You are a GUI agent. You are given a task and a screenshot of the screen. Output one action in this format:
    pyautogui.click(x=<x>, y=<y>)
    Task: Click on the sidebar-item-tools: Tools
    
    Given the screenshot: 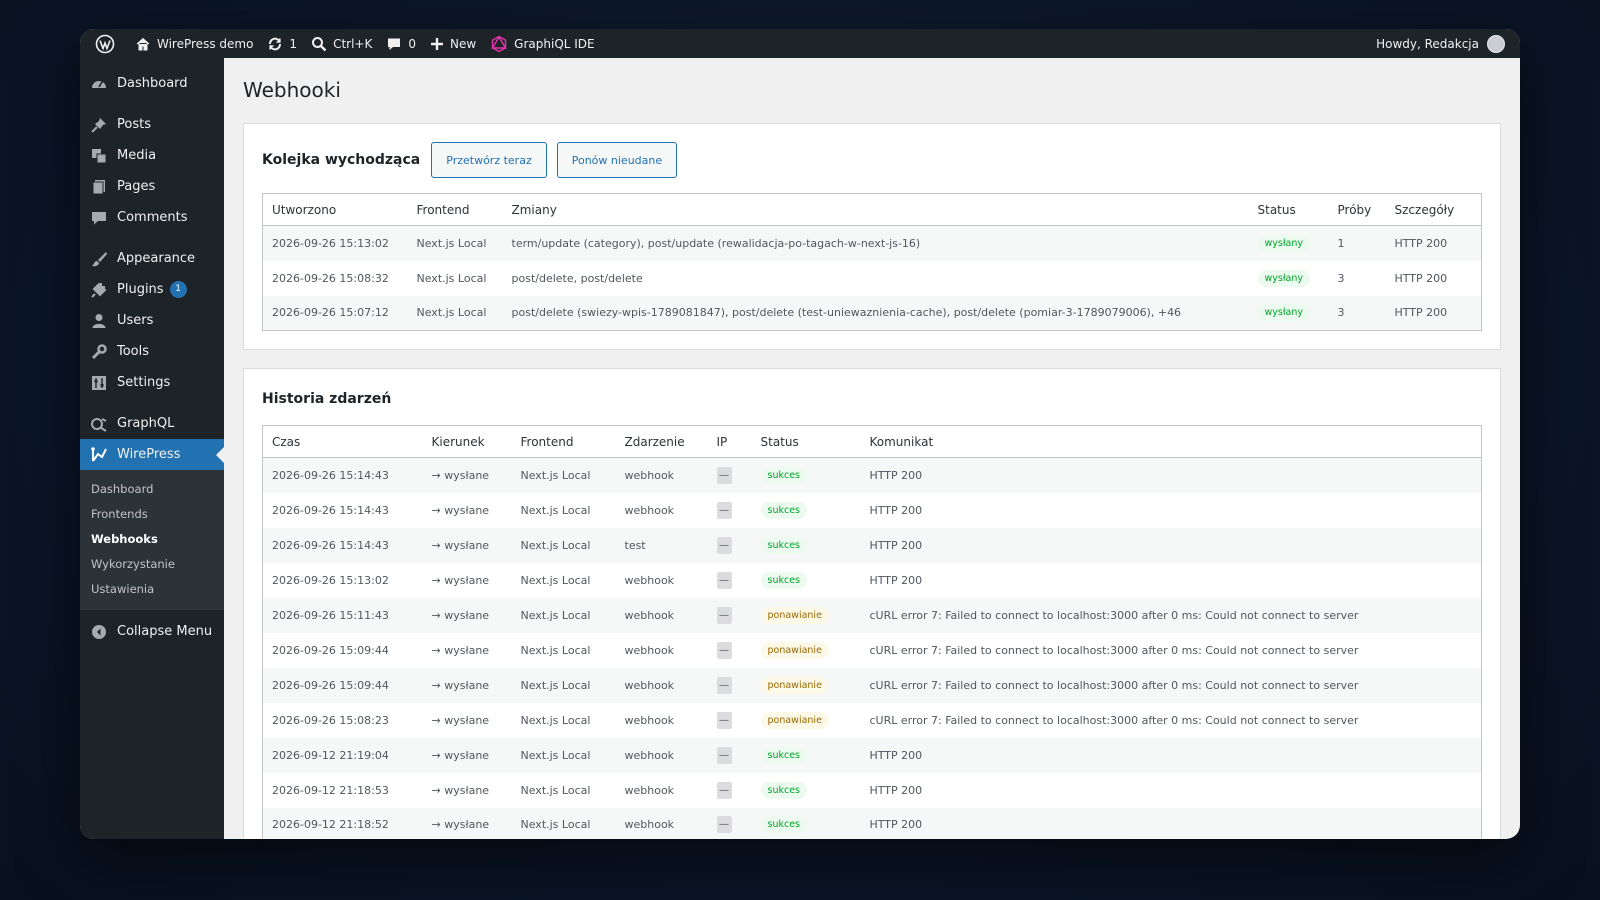 What is the action you would take?
    pyautogui.click(x=152, y=351)
    